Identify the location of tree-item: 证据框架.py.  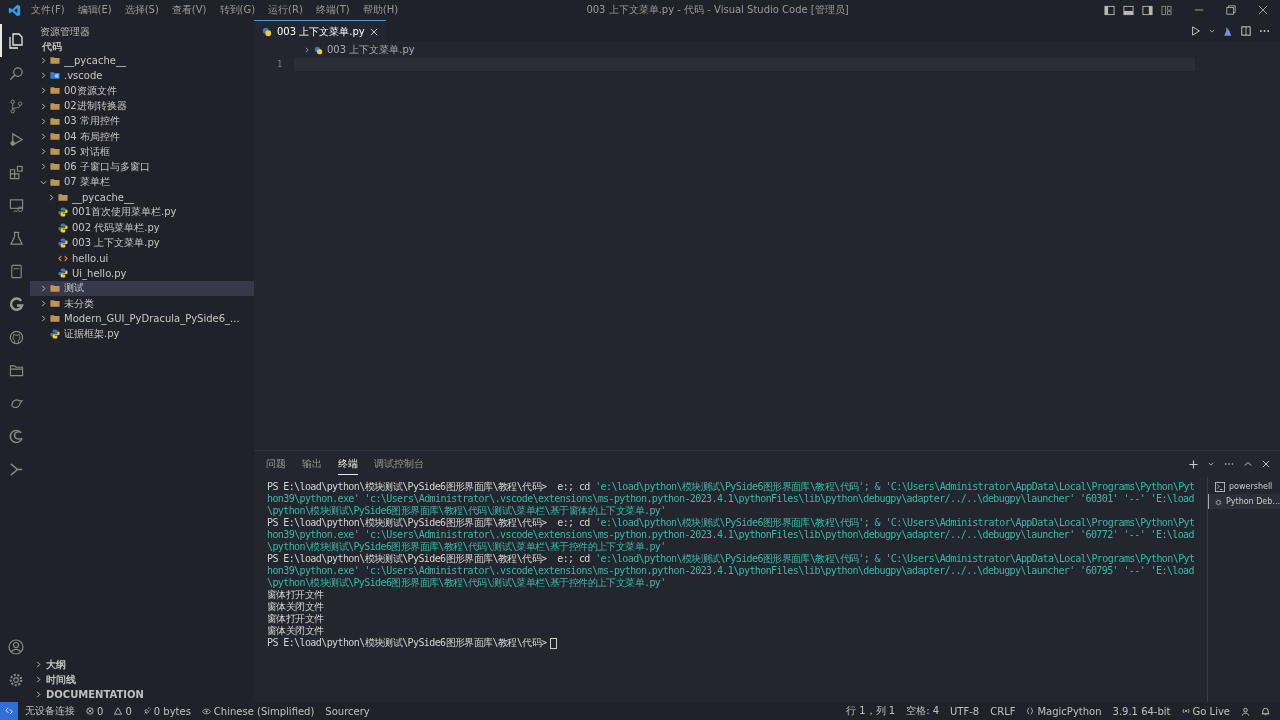
(142, 334).